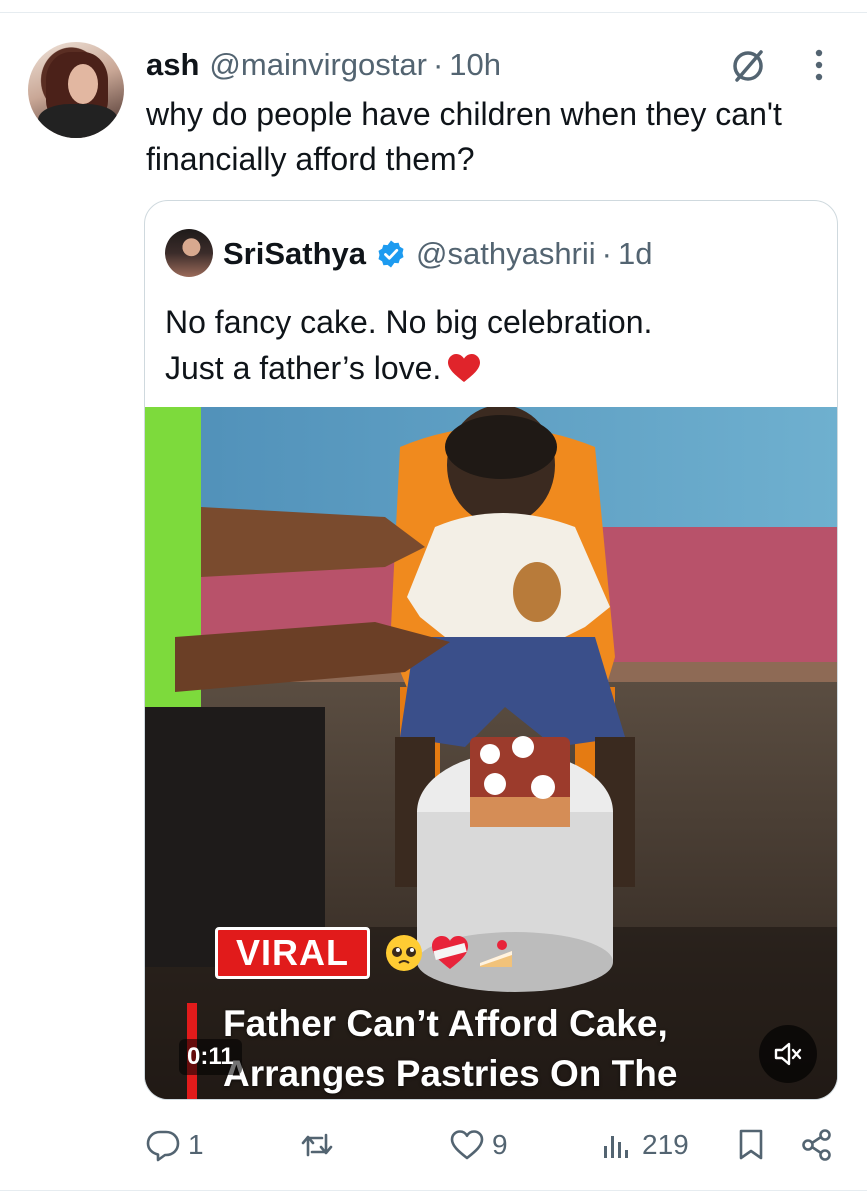 This screenshot has width=867, height=1200. Describe the element at coordinates (464, 368) in the screenshot. I see `heart-emoji` at that location.